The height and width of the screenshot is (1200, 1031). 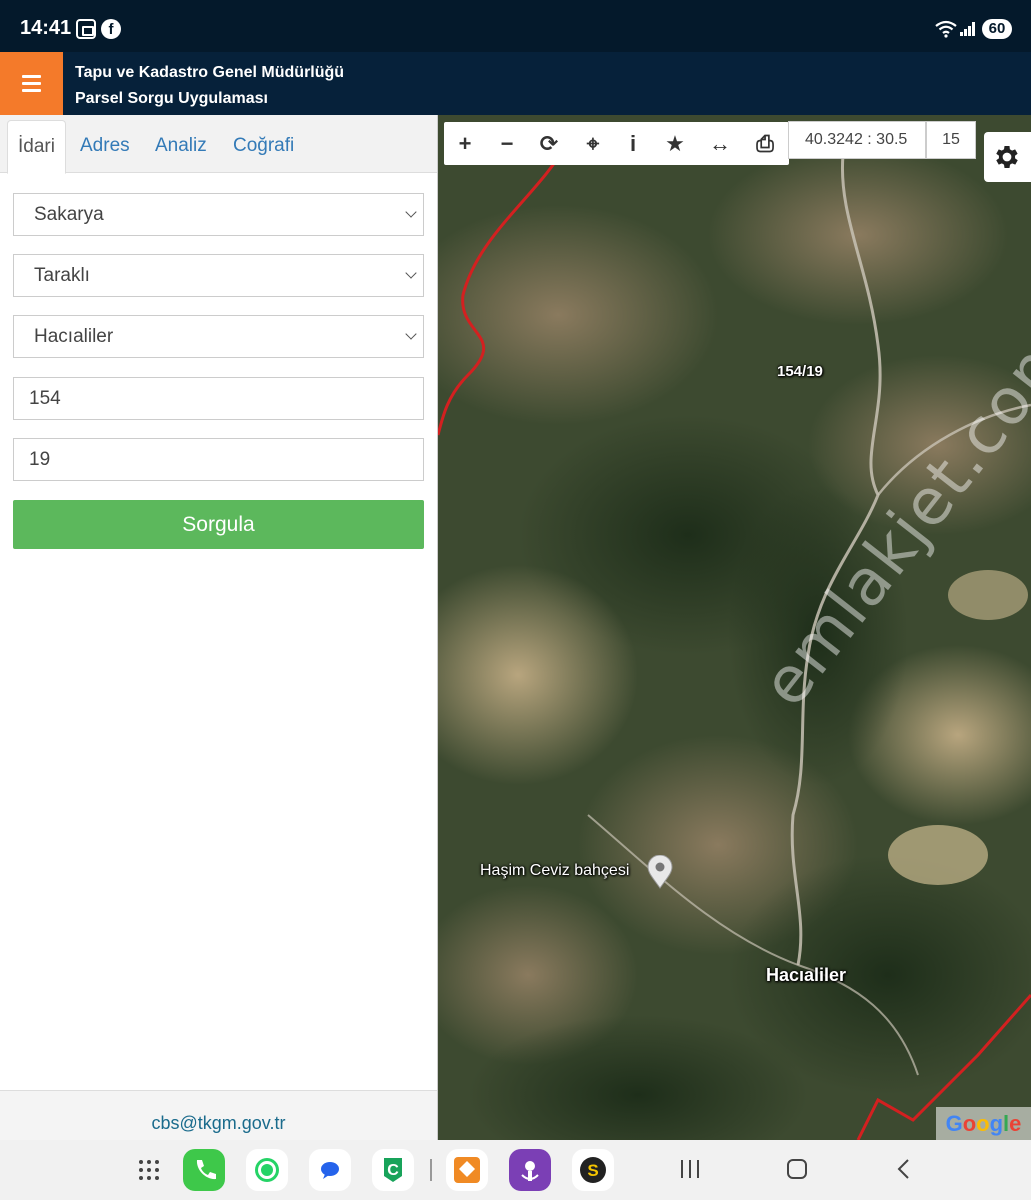 What do you see at coordinates (983, 1123) in the screenshot?
I see `google-attribution: Google` at bounding box center [983, 1123].